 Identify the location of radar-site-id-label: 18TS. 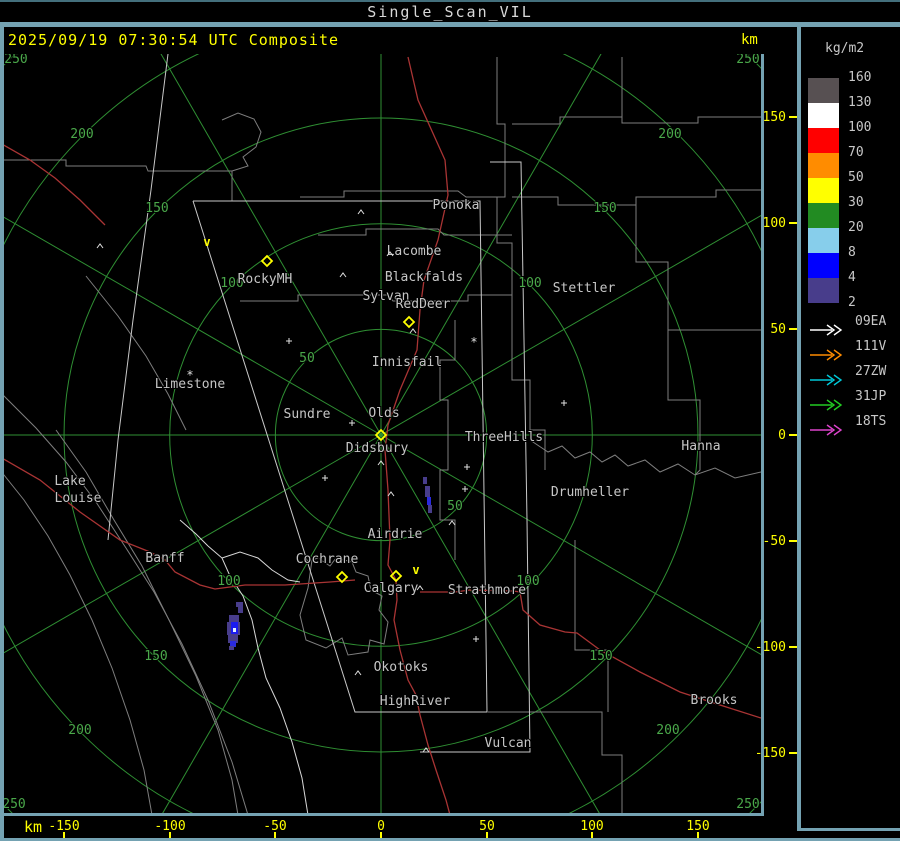
(871, 421).